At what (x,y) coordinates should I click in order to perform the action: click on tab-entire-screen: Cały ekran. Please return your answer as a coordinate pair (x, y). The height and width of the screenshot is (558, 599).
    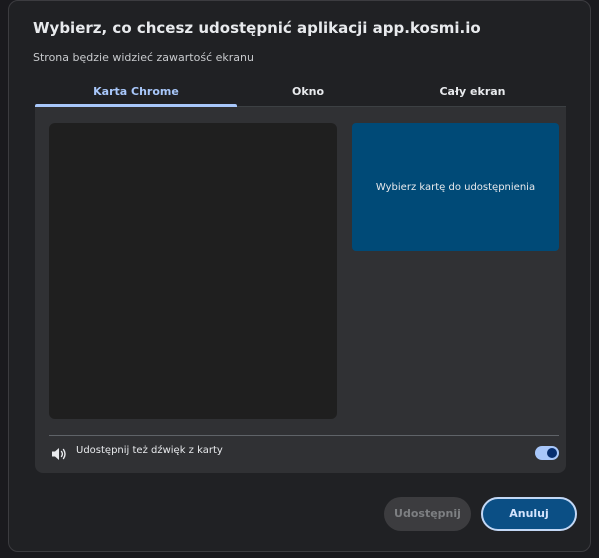
    Looking at the image, I should click on (472, 93).